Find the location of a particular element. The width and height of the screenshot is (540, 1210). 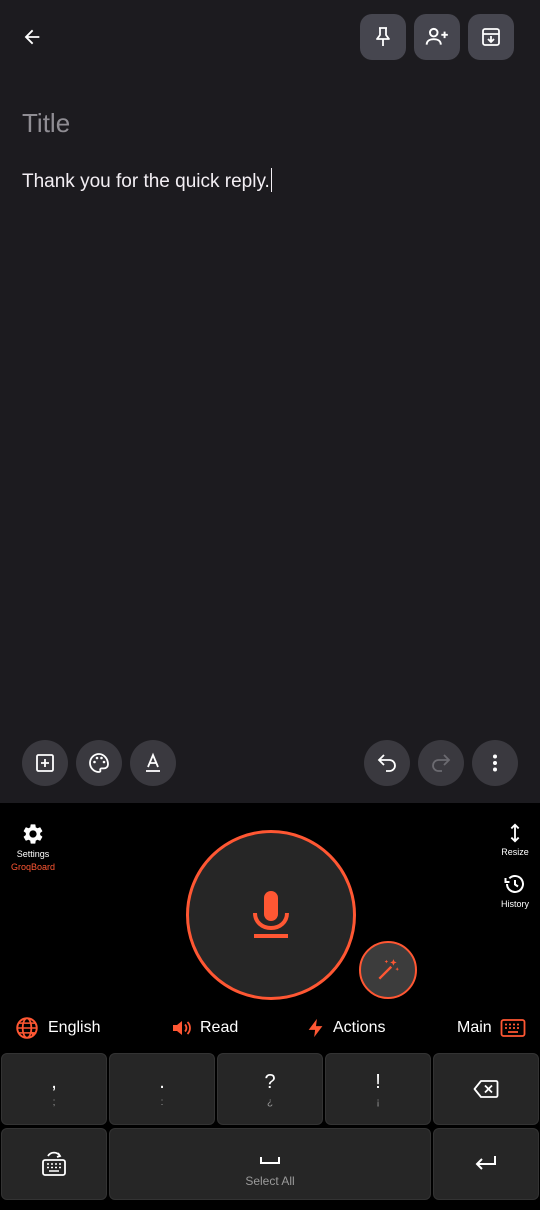

text-cursor is located at coordinates (271, 180).